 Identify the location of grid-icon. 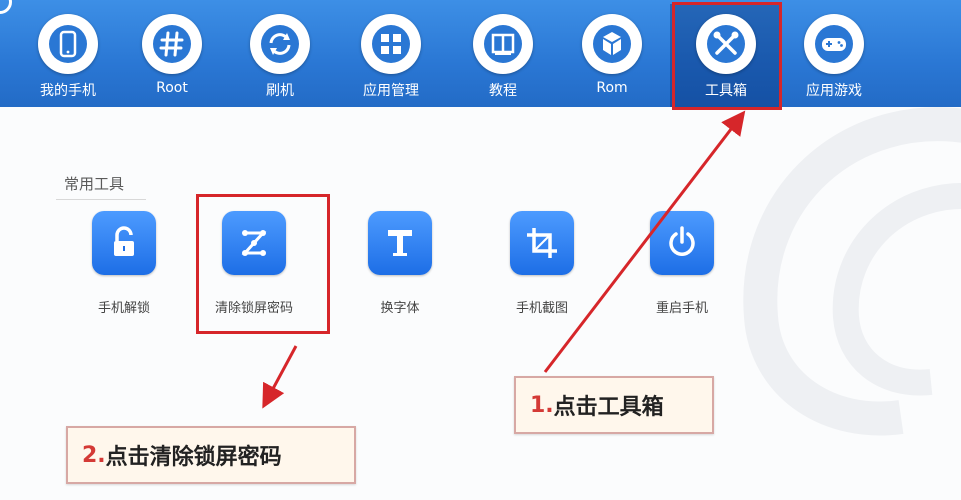
(391, 44).